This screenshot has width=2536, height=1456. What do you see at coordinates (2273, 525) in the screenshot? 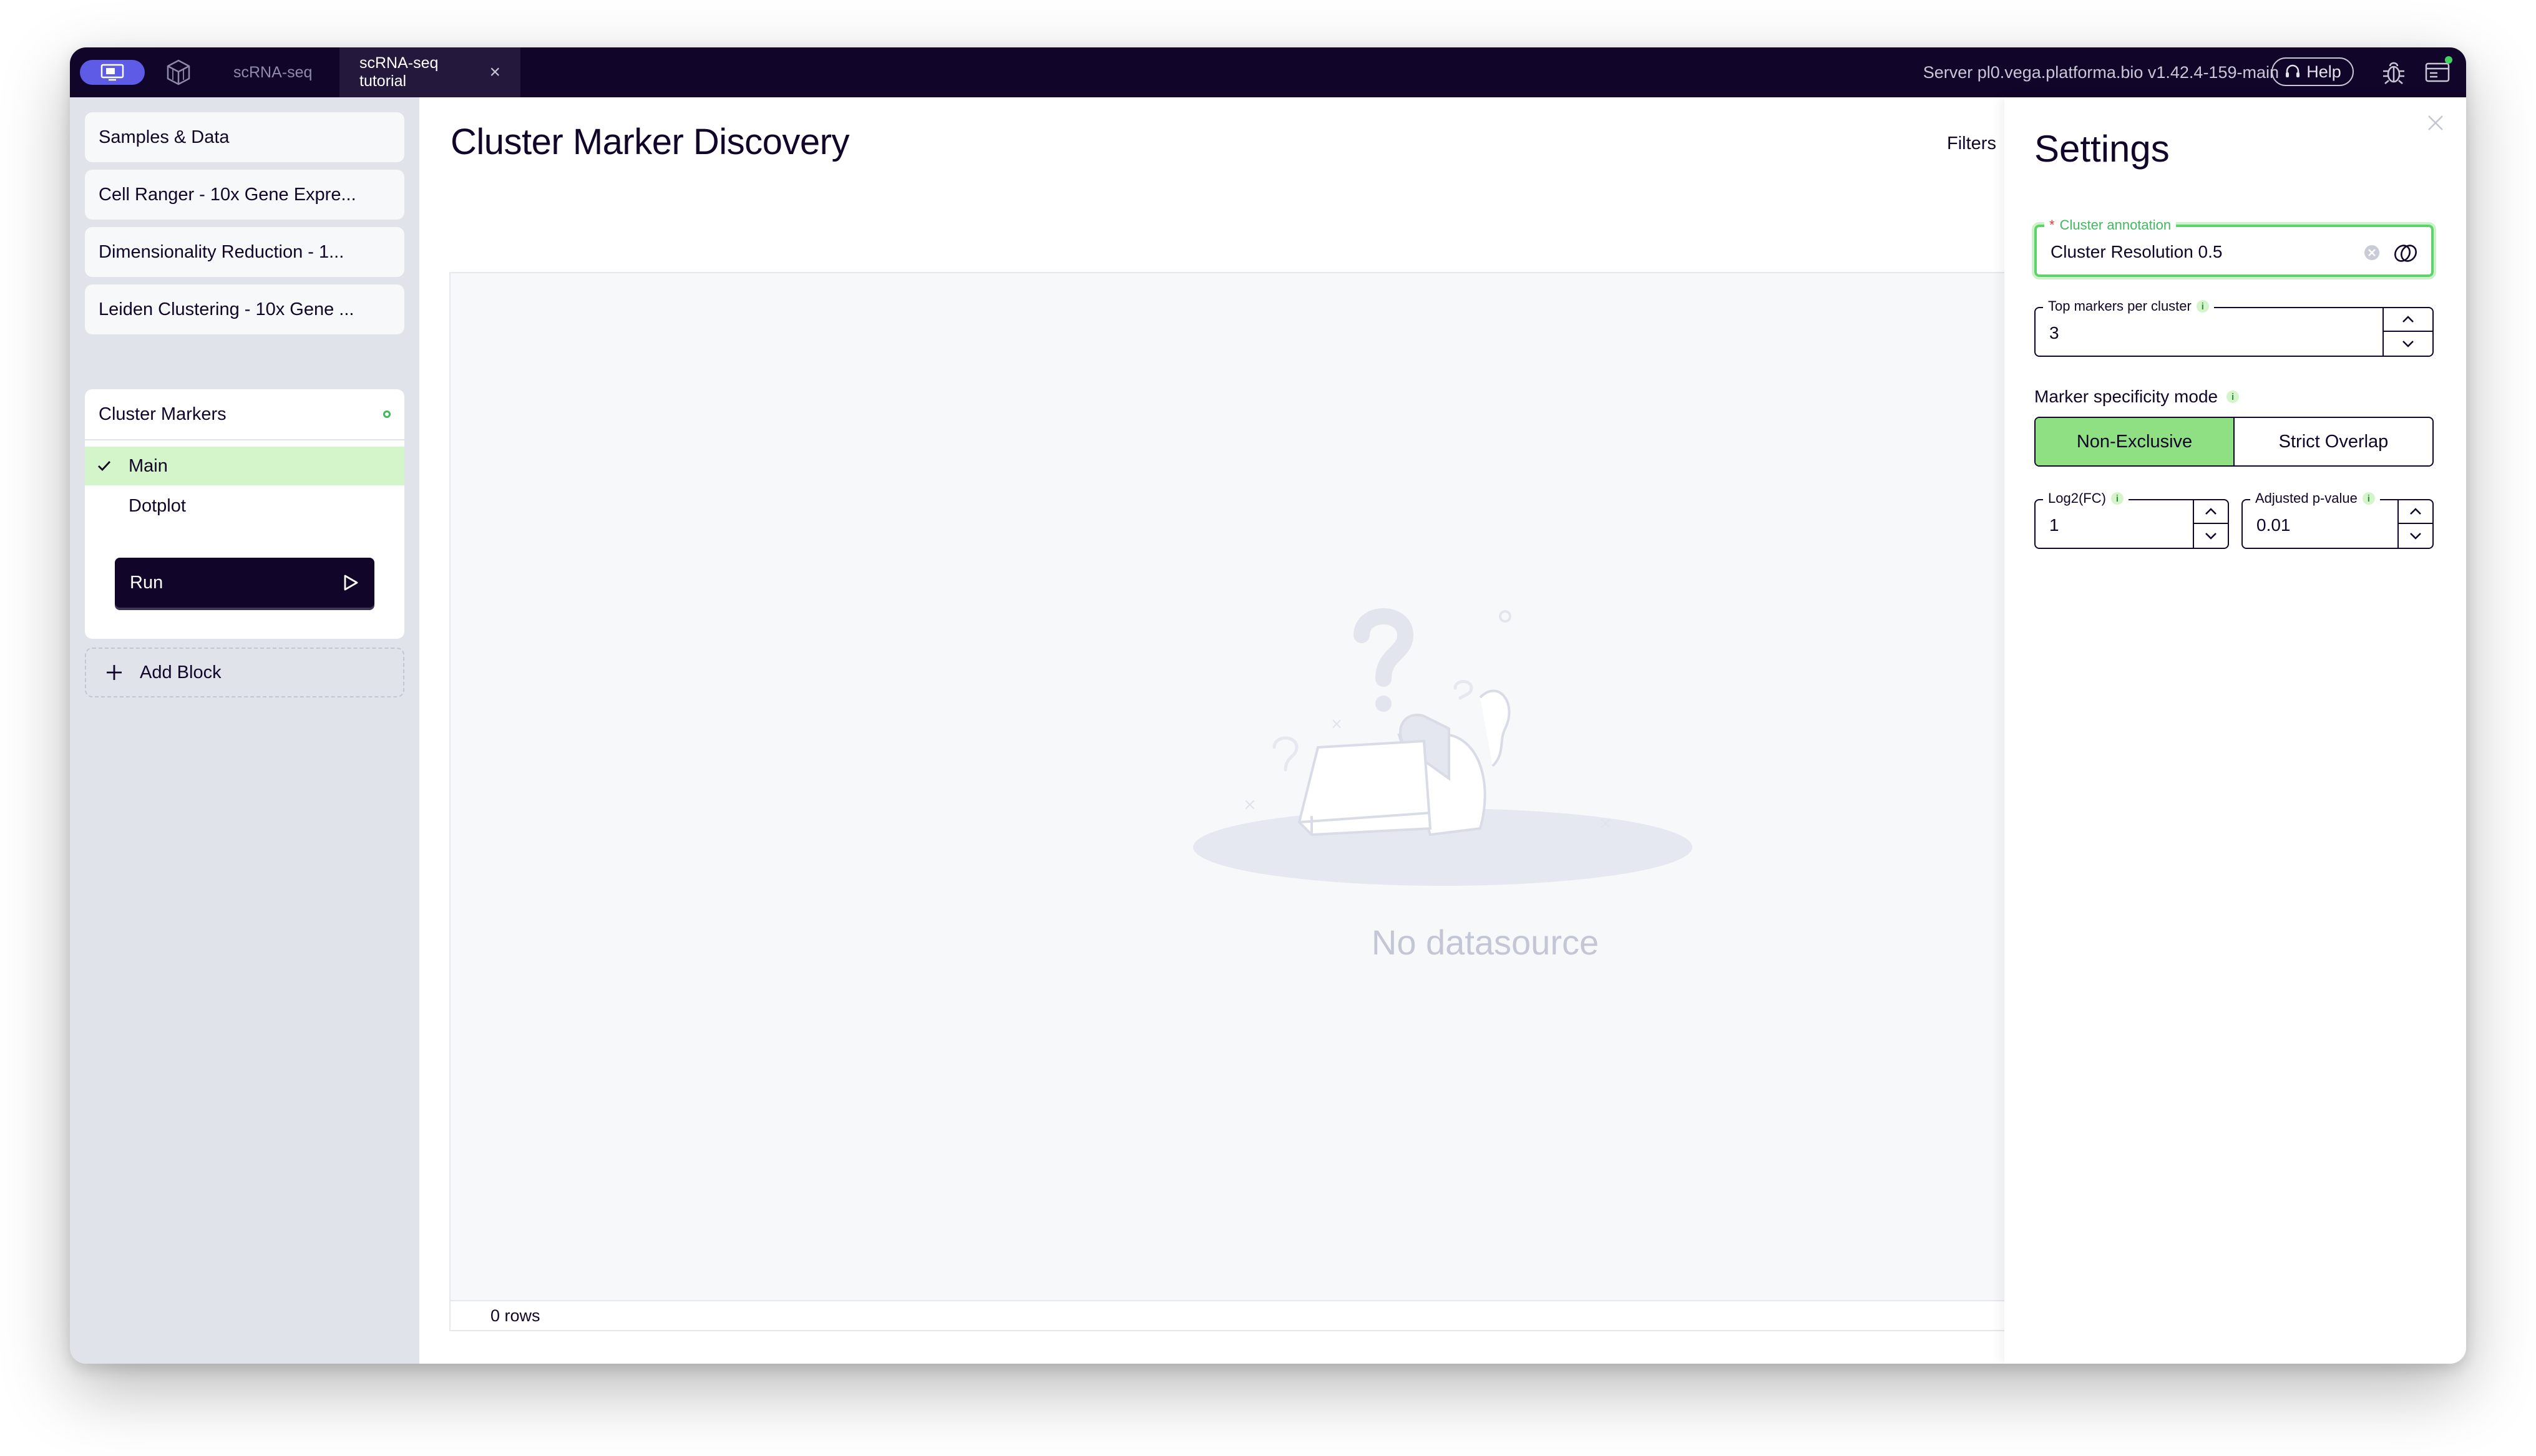
I see `adjusted-pvalue-value: 0.01` at bounding box center [2273, 525].